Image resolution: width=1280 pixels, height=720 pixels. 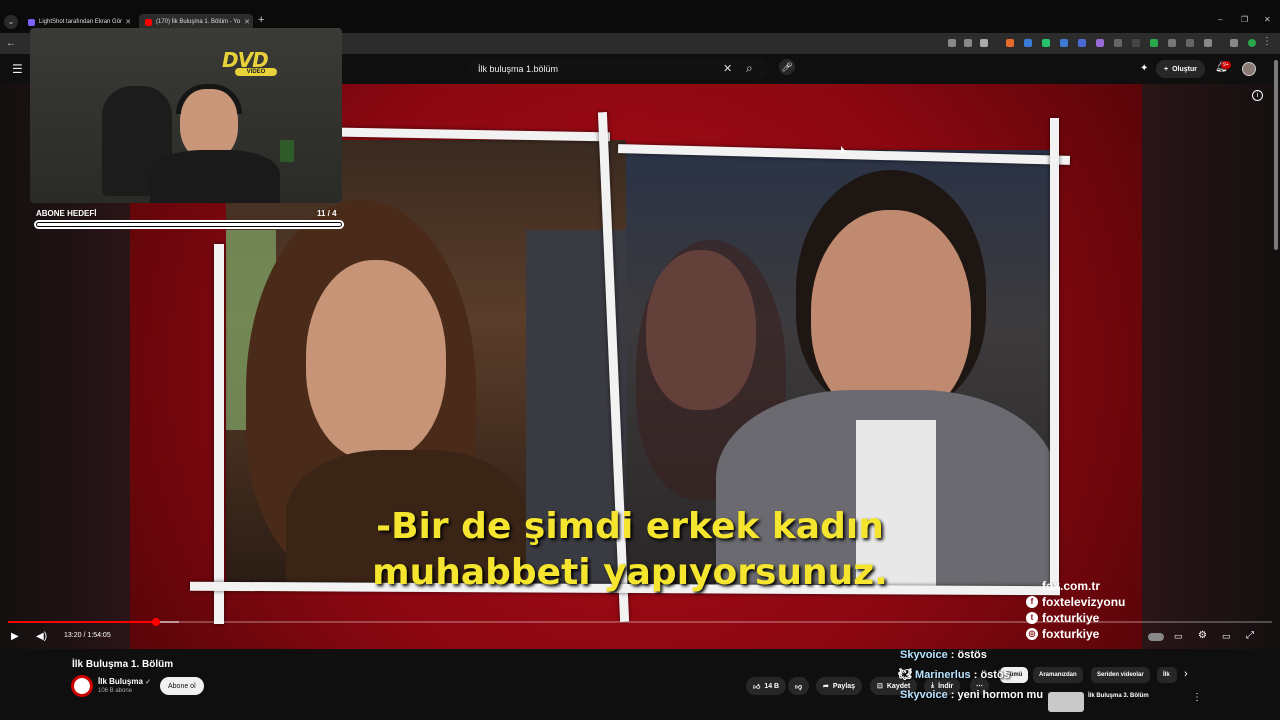 I want to click on minimize-button: –, so click(x=1220, y=19).